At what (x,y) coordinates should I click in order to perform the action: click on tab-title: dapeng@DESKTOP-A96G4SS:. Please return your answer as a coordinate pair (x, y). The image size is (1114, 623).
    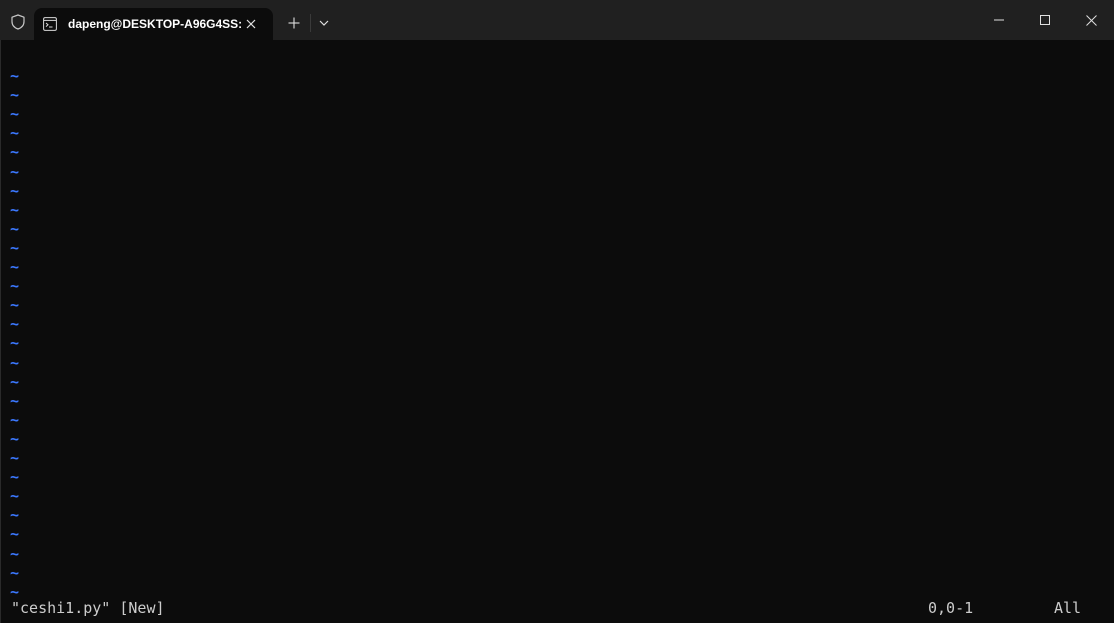
    Looking at the image, I should click on (155, 24).